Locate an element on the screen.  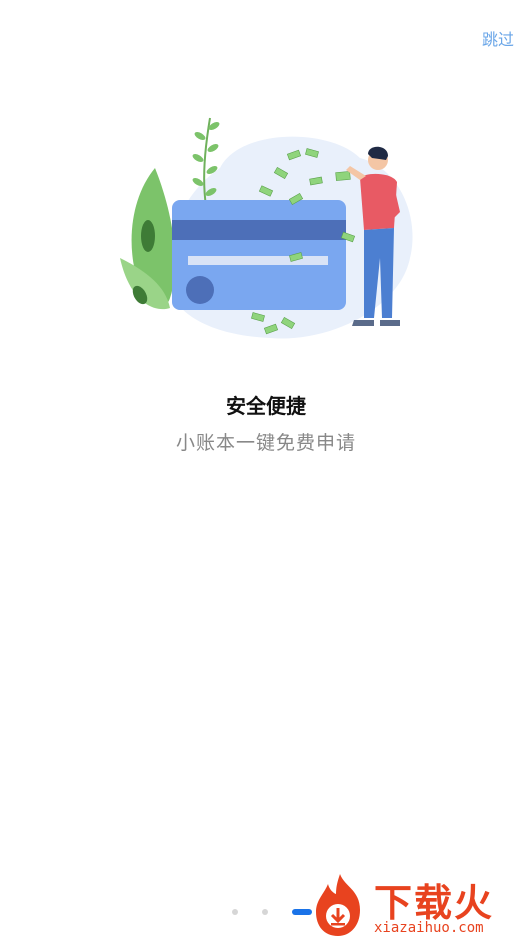
watermark-brand: 下载火 is located at coordinates (434, 903).